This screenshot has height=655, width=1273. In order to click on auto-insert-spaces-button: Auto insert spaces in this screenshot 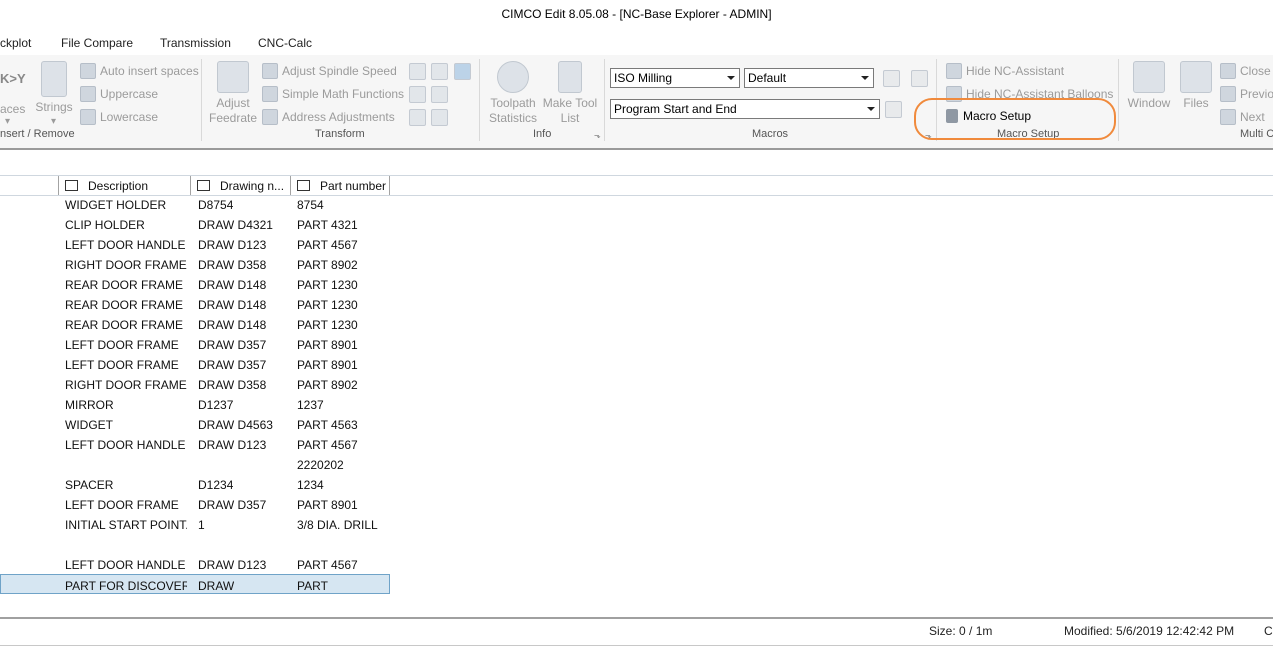, I will do `click(139, 71)`.